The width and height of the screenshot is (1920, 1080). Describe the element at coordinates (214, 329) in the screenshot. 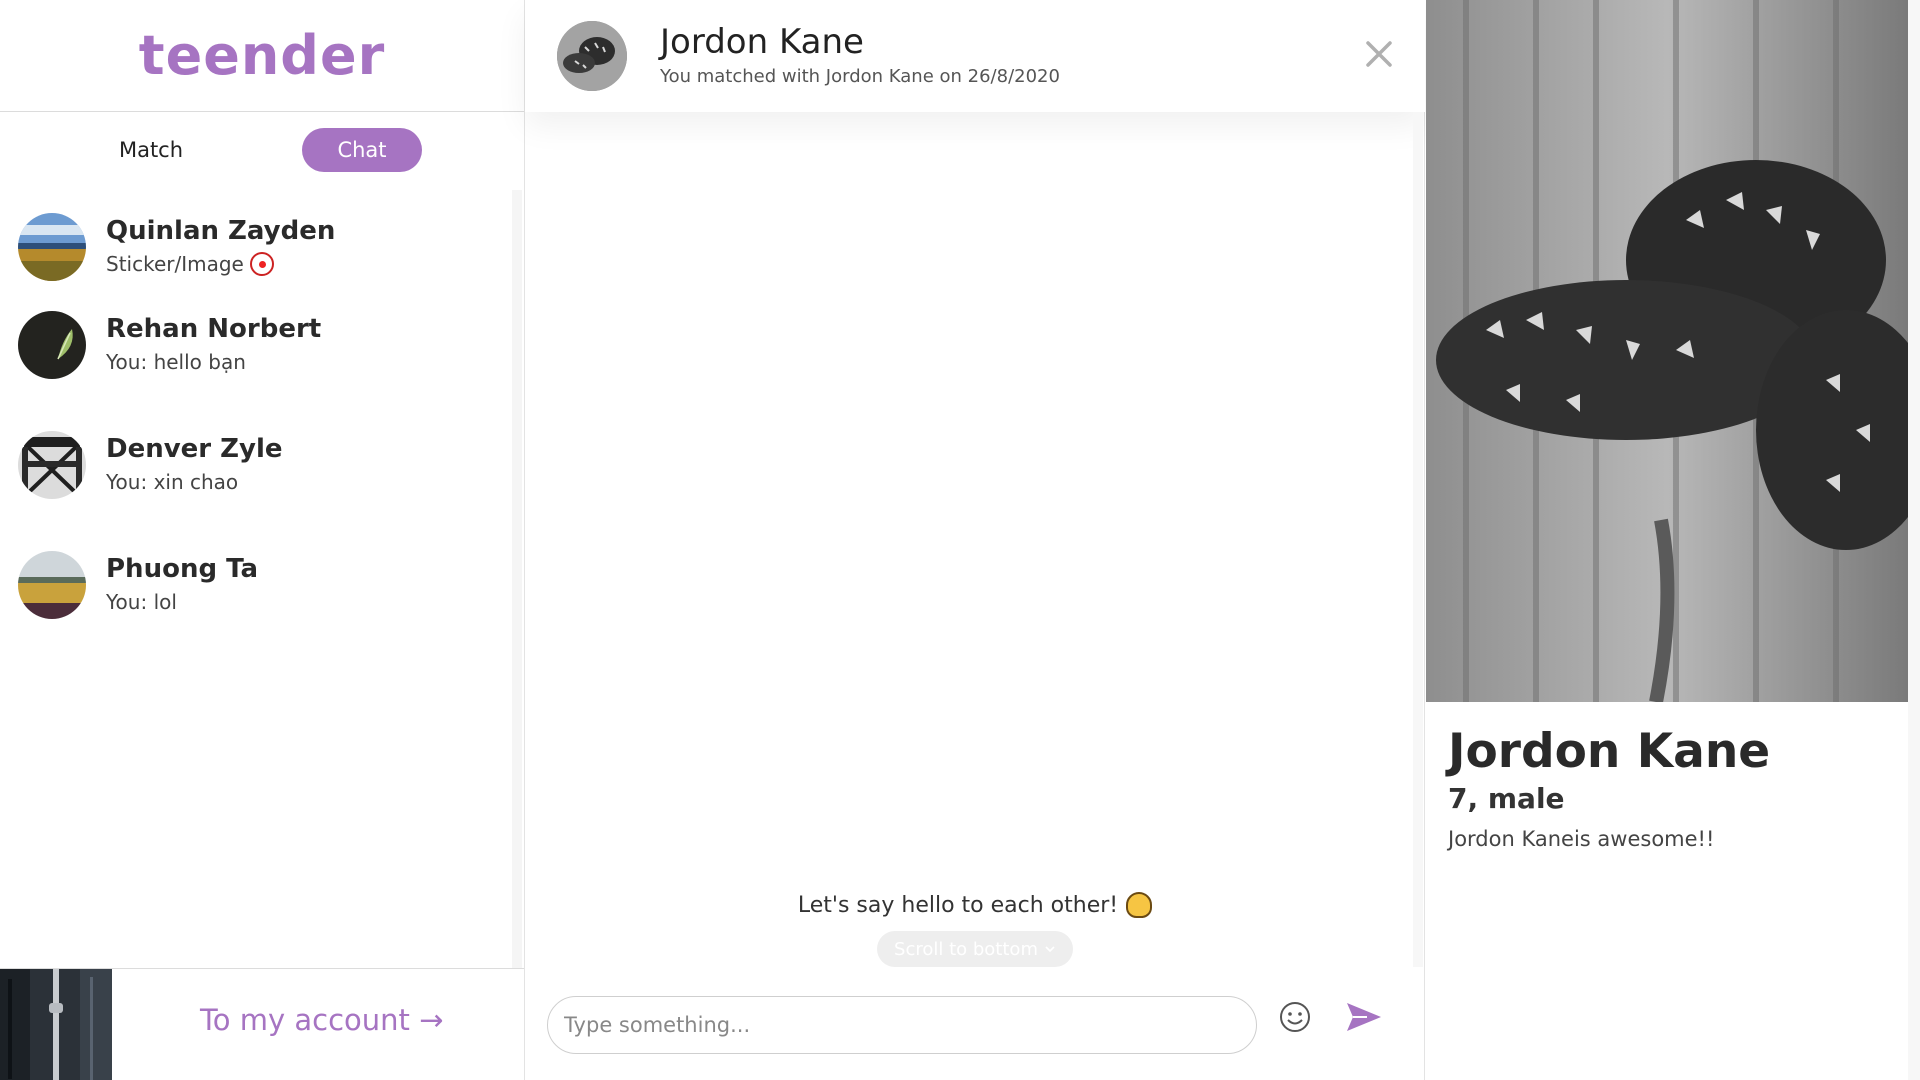

I see `conversation-name: Rehan Norbert` at that location.